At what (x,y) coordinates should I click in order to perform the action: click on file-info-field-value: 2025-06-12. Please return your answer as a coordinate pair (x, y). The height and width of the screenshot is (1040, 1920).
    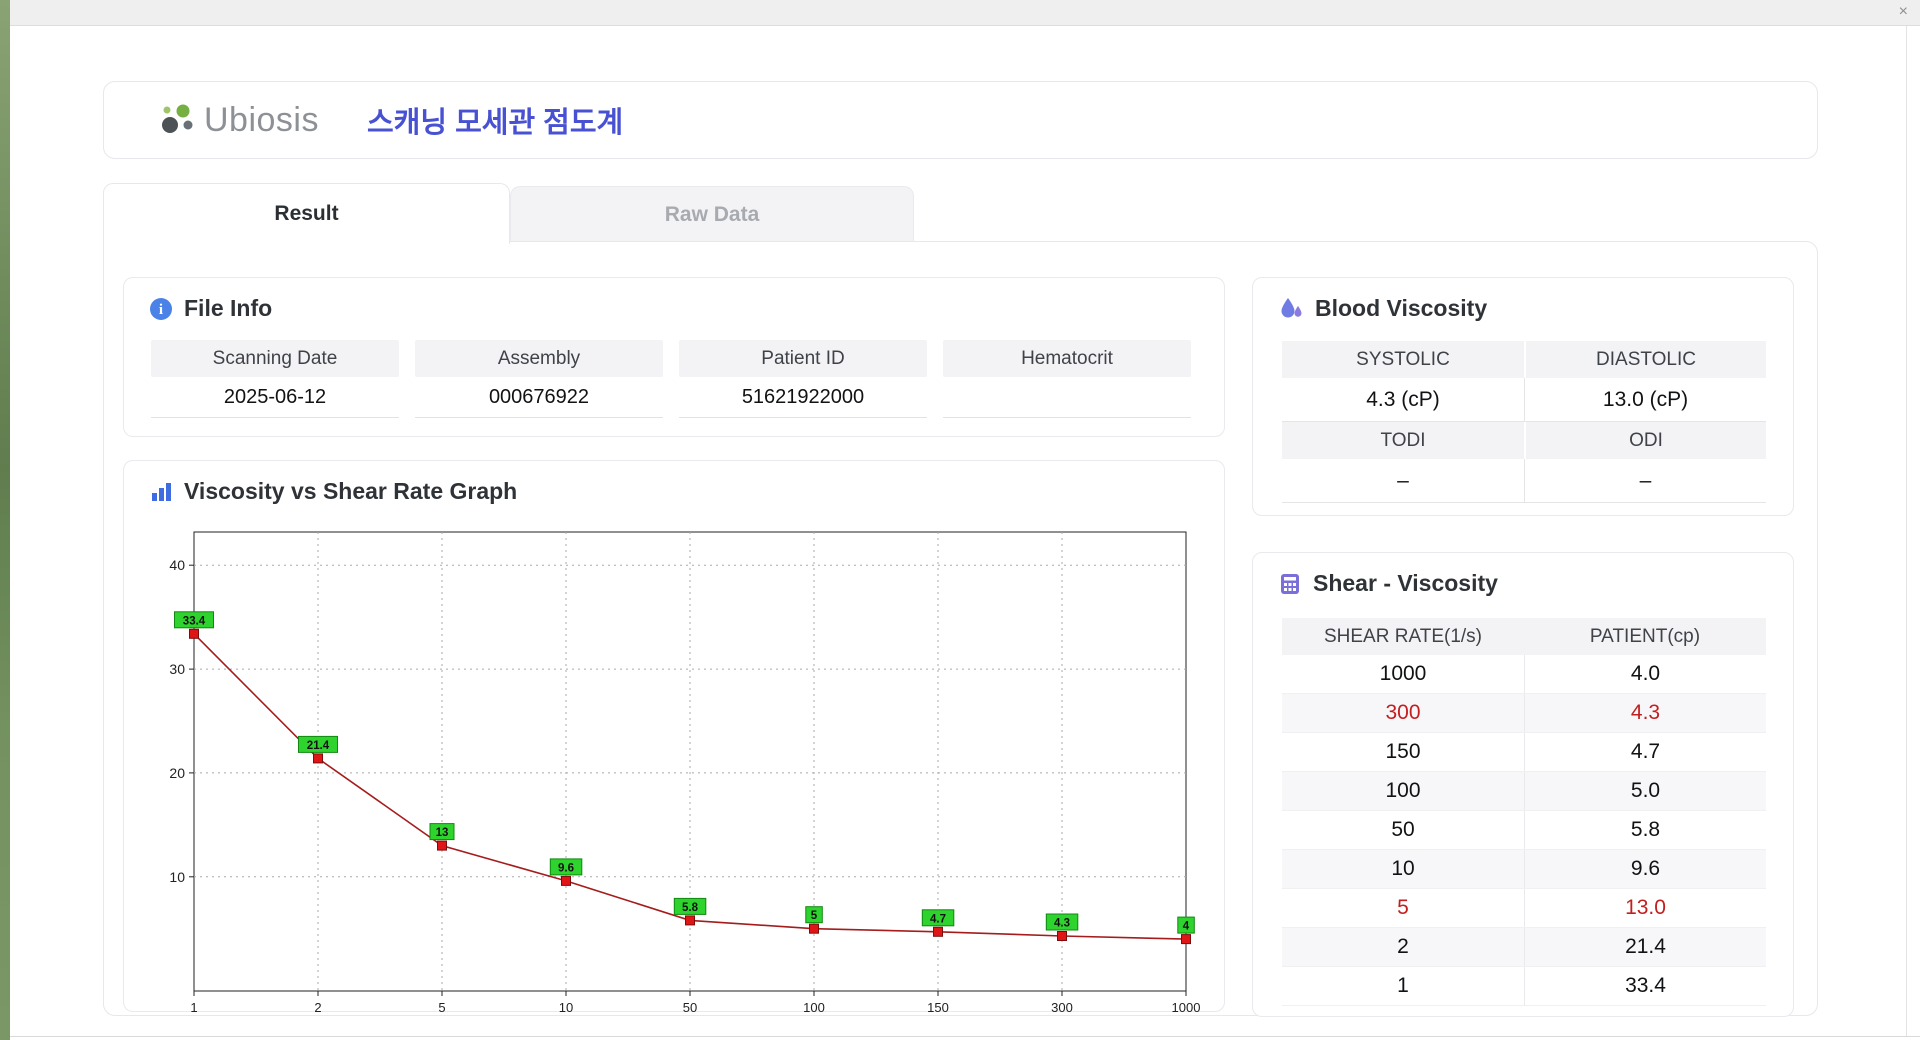
    Looking at the image, I should click on (275, 397).